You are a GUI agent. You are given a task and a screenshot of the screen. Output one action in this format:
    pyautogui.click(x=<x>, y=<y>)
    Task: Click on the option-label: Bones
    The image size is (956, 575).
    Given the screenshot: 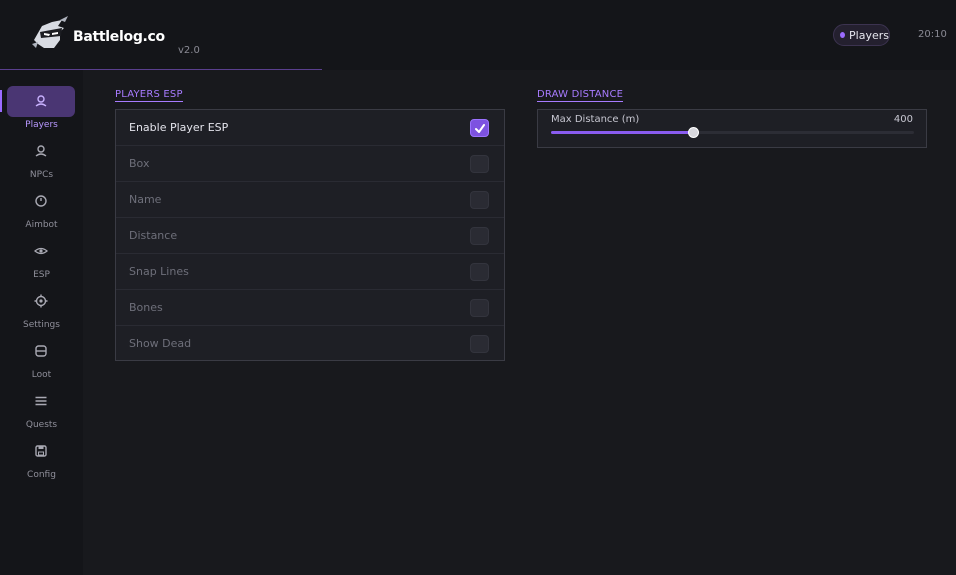 What is the action you would take?
    pyautogui.click(x=146, y=307)
    